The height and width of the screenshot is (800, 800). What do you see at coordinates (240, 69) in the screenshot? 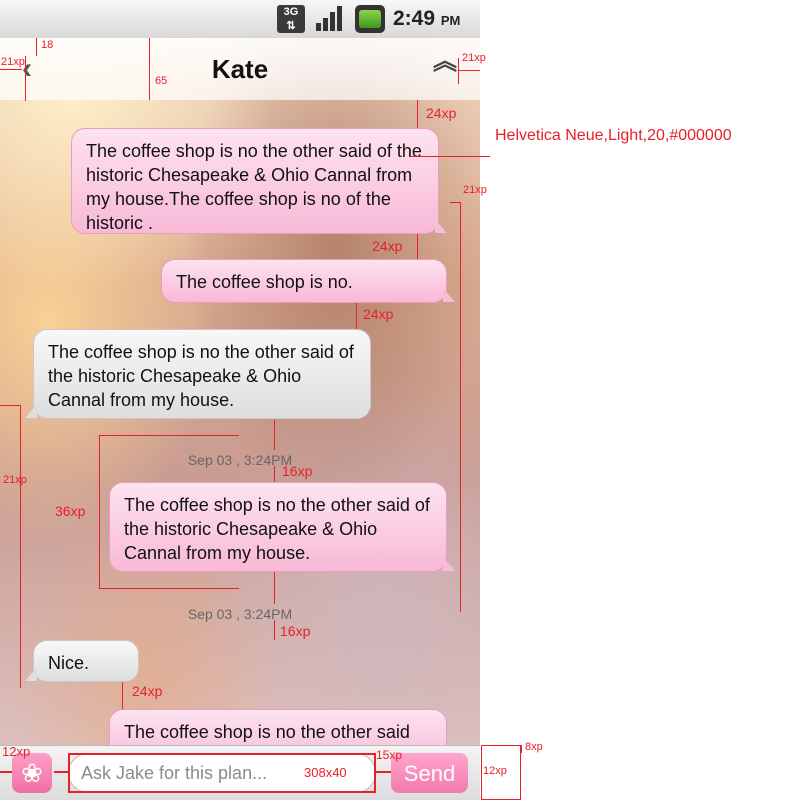
I see `conversation-title: Kate` at bounding box center [240, 69].